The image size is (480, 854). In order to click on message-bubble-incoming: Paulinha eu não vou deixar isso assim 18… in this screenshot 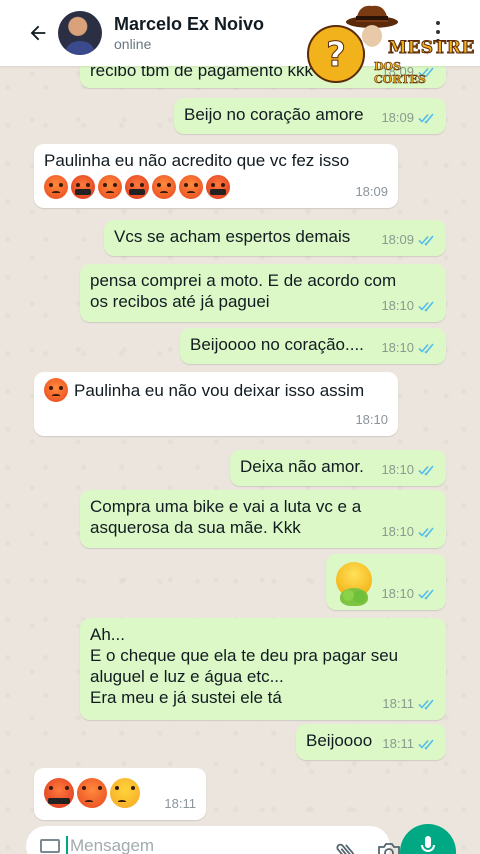, I will do `click(216, 404)`.